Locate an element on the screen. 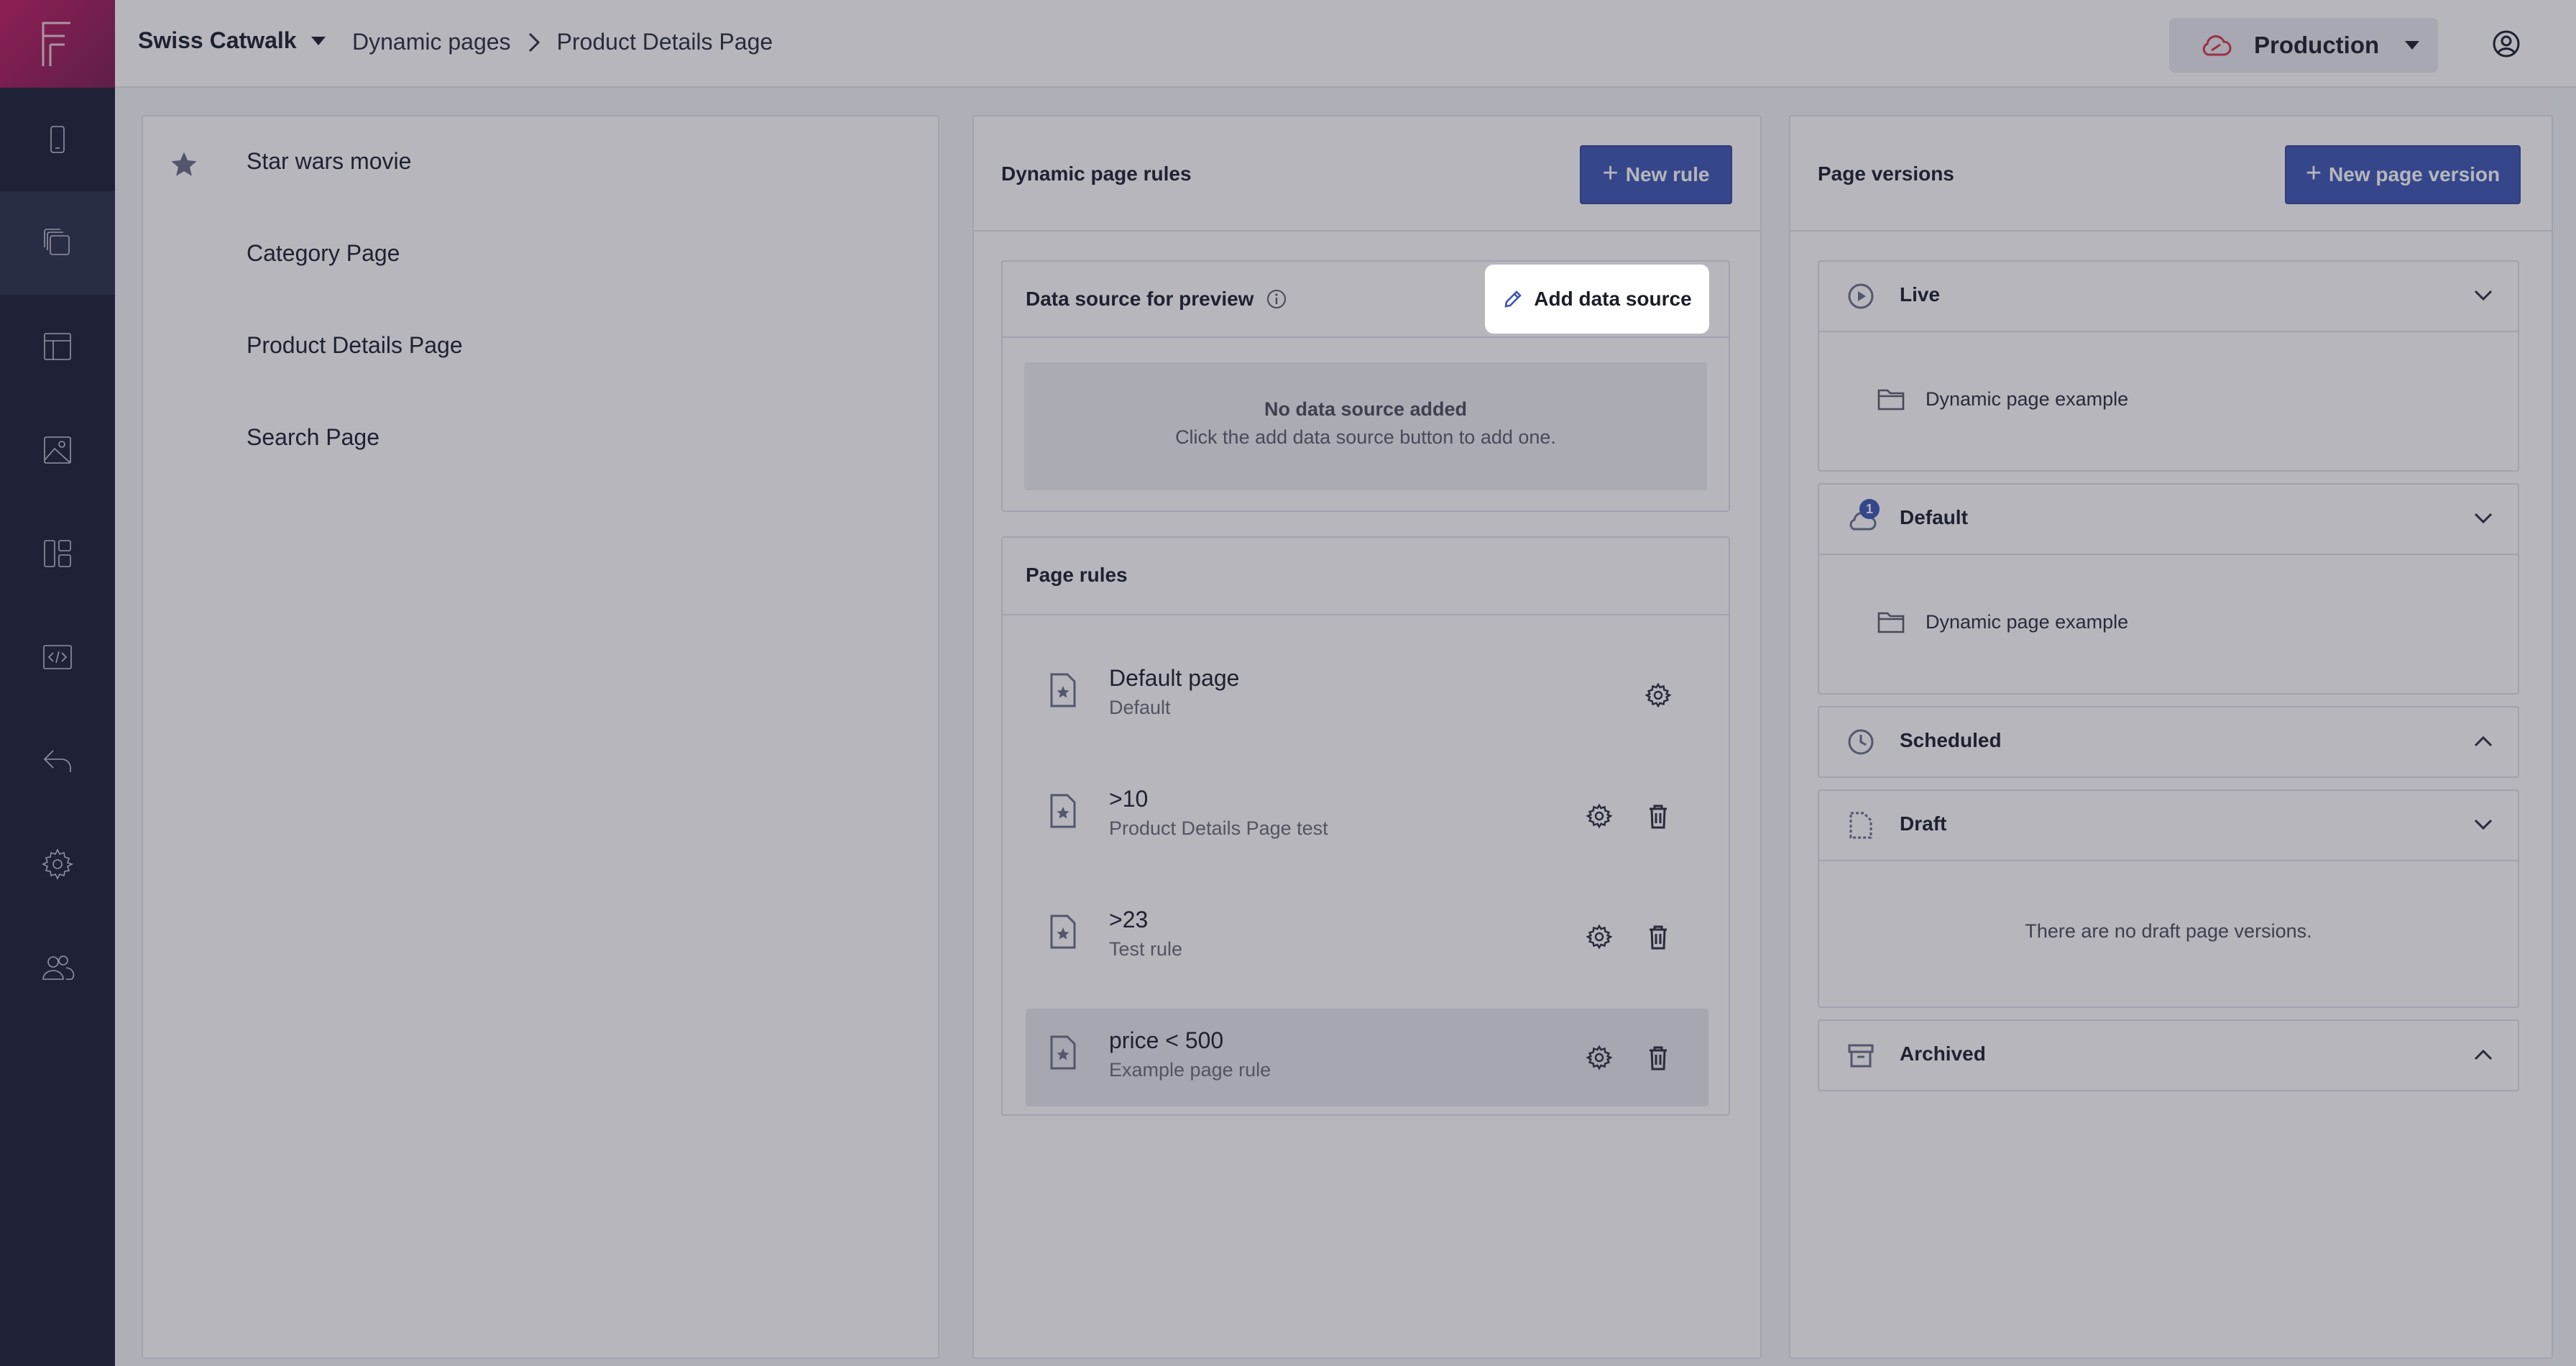 The width and height of the screenshot is (2576, 1366). section-title: Default is located at coordinates (1934, 517).